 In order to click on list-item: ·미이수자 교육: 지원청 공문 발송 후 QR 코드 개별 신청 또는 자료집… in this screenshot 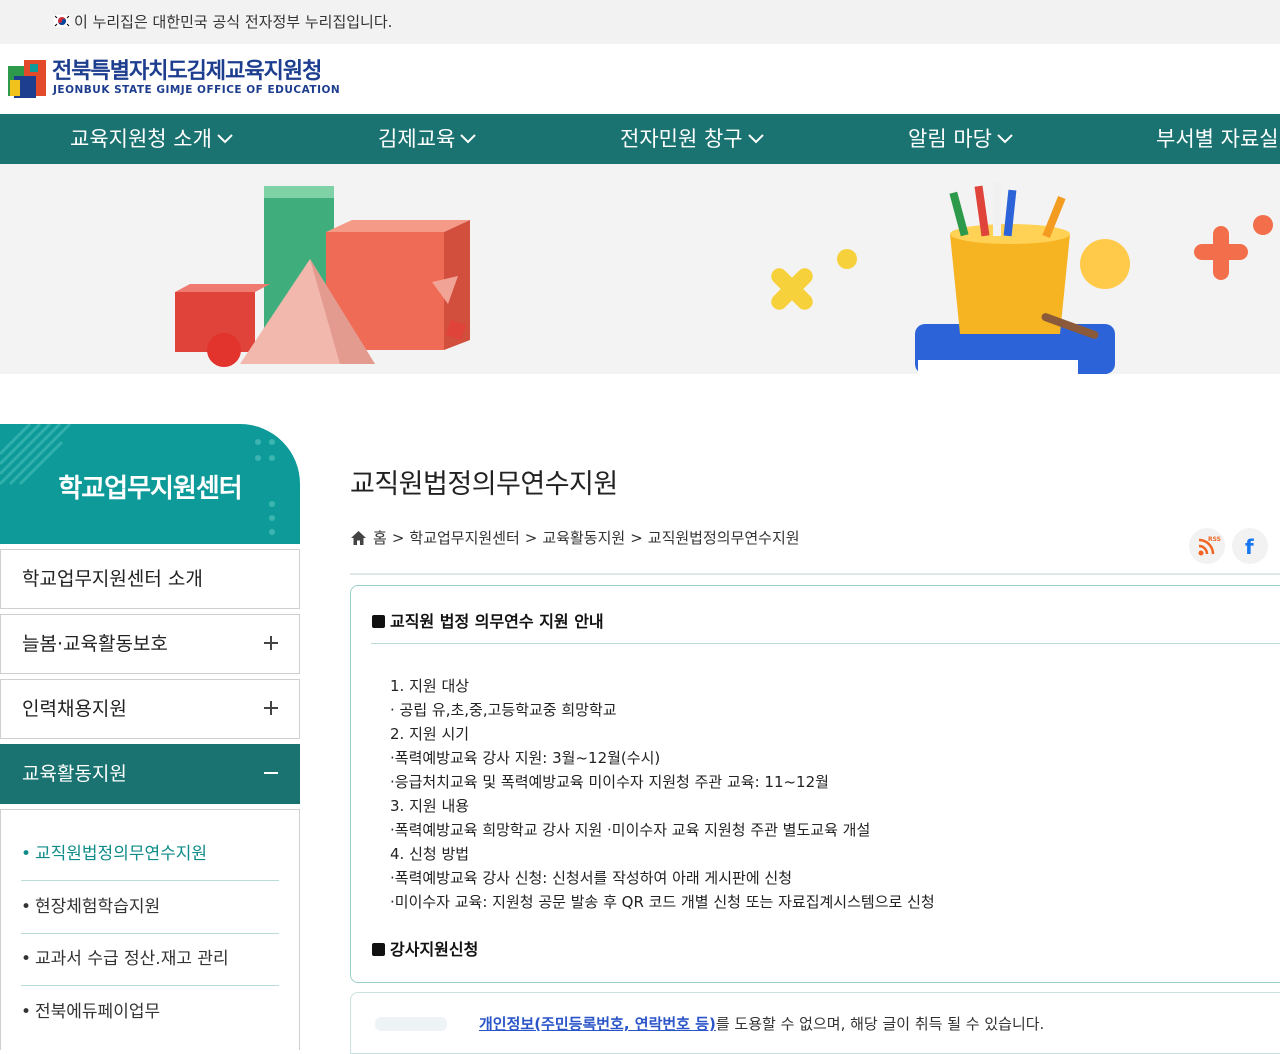, I will do `click(662, 902)`.